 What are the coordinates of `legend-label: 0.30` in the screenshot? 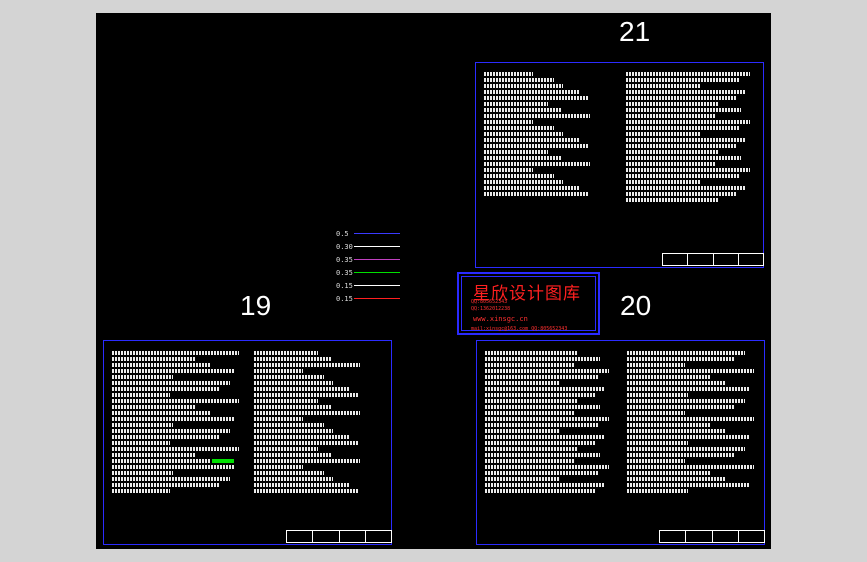 It's located at (344, 246).